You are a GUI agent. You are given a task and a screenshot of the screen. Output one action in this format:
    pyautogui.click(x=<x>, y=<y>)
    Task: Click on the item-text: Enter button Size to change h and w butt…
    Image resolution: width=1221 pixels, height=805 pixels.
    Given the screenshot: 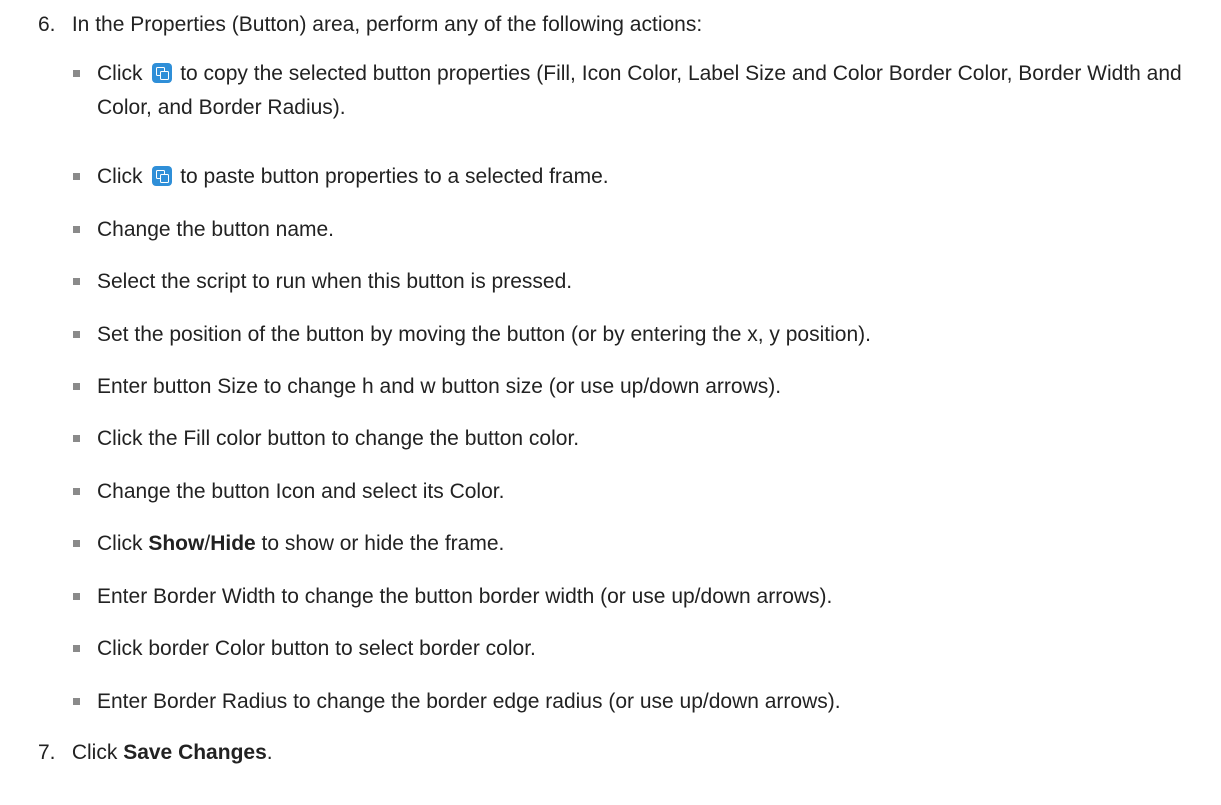 What is the action you would take?
    pyautogui.click(x=439, y=386)
    